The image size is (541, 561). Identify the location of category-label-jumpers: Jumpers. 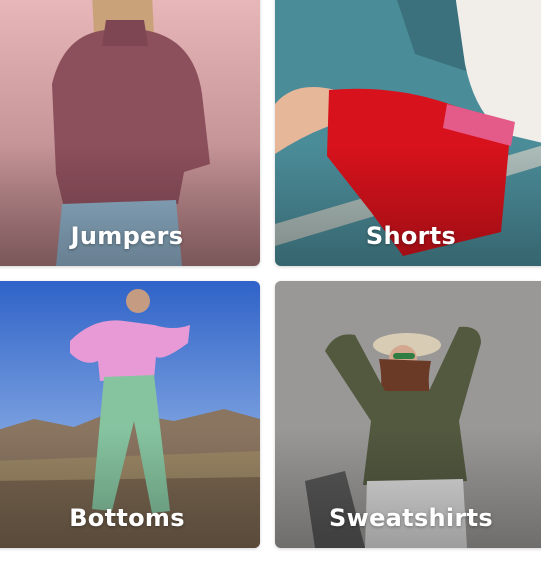
(127, 236).